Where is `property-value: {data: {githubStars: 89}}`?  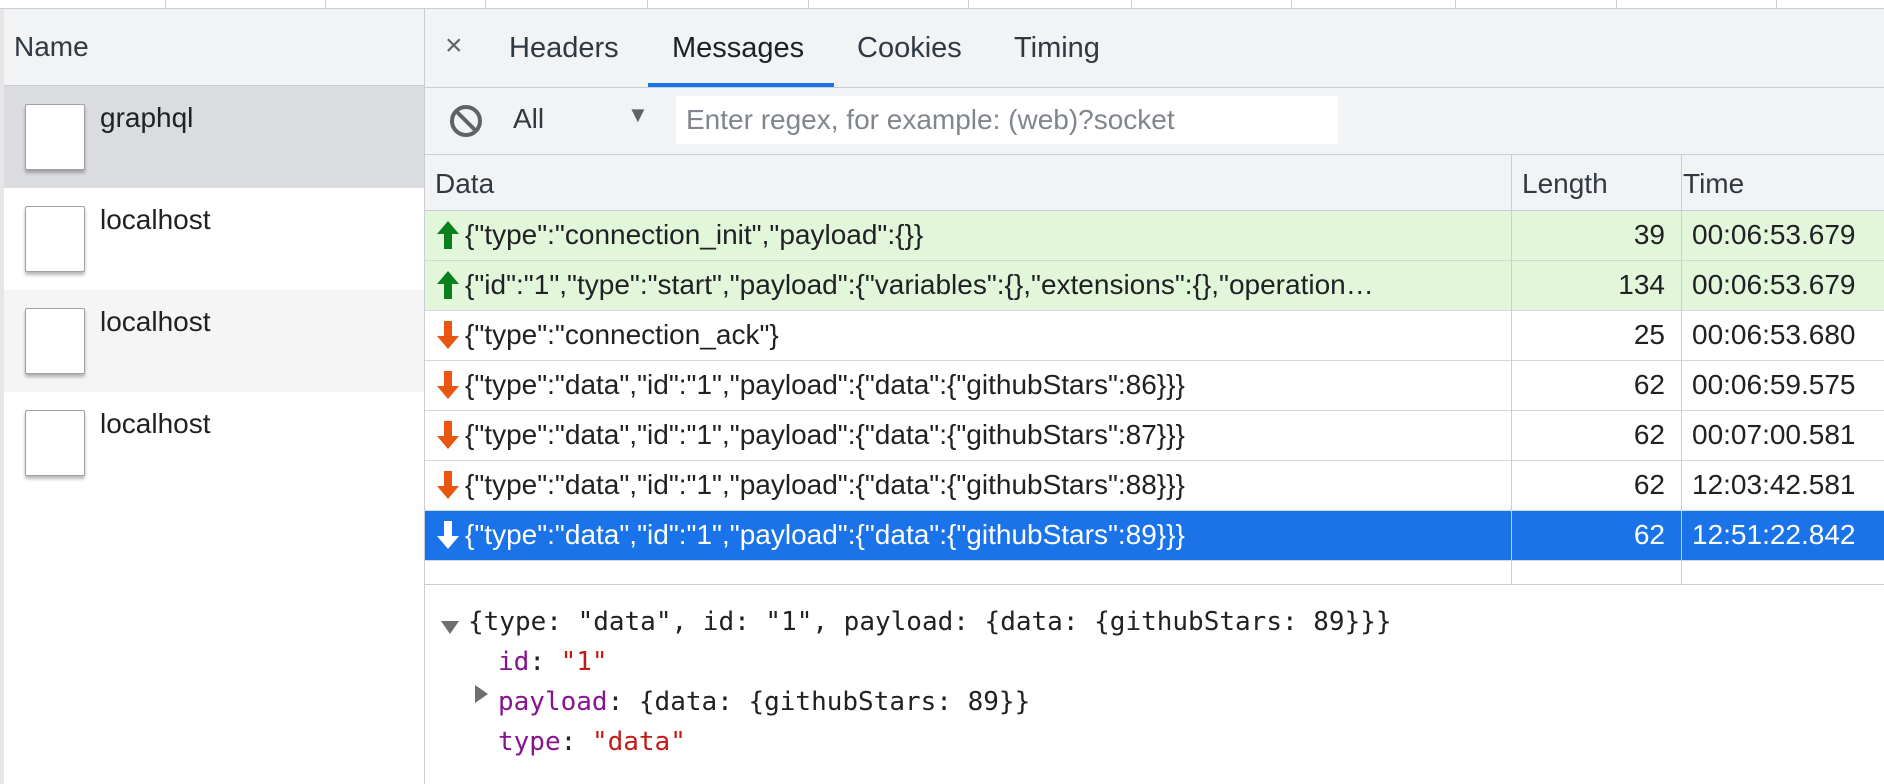
property-value: {data: {githubStars: 89}} is located at coordinates (834, 702).